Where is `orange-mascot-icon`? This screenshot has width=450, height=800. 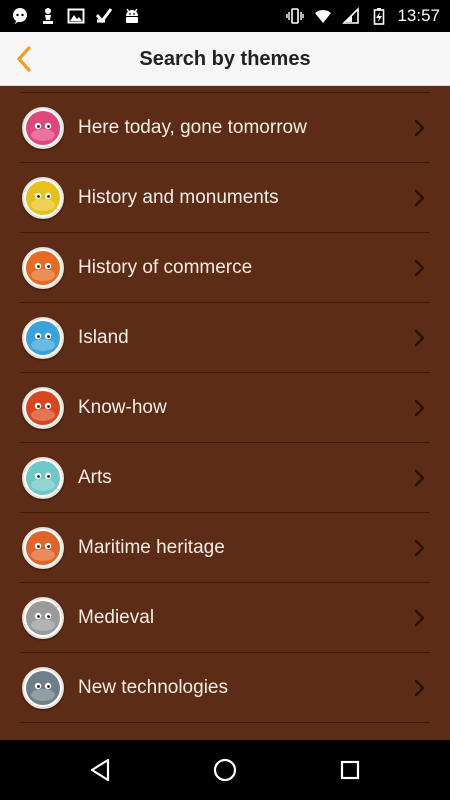 orange-mascot-icon is located at coordinates (43, 268).